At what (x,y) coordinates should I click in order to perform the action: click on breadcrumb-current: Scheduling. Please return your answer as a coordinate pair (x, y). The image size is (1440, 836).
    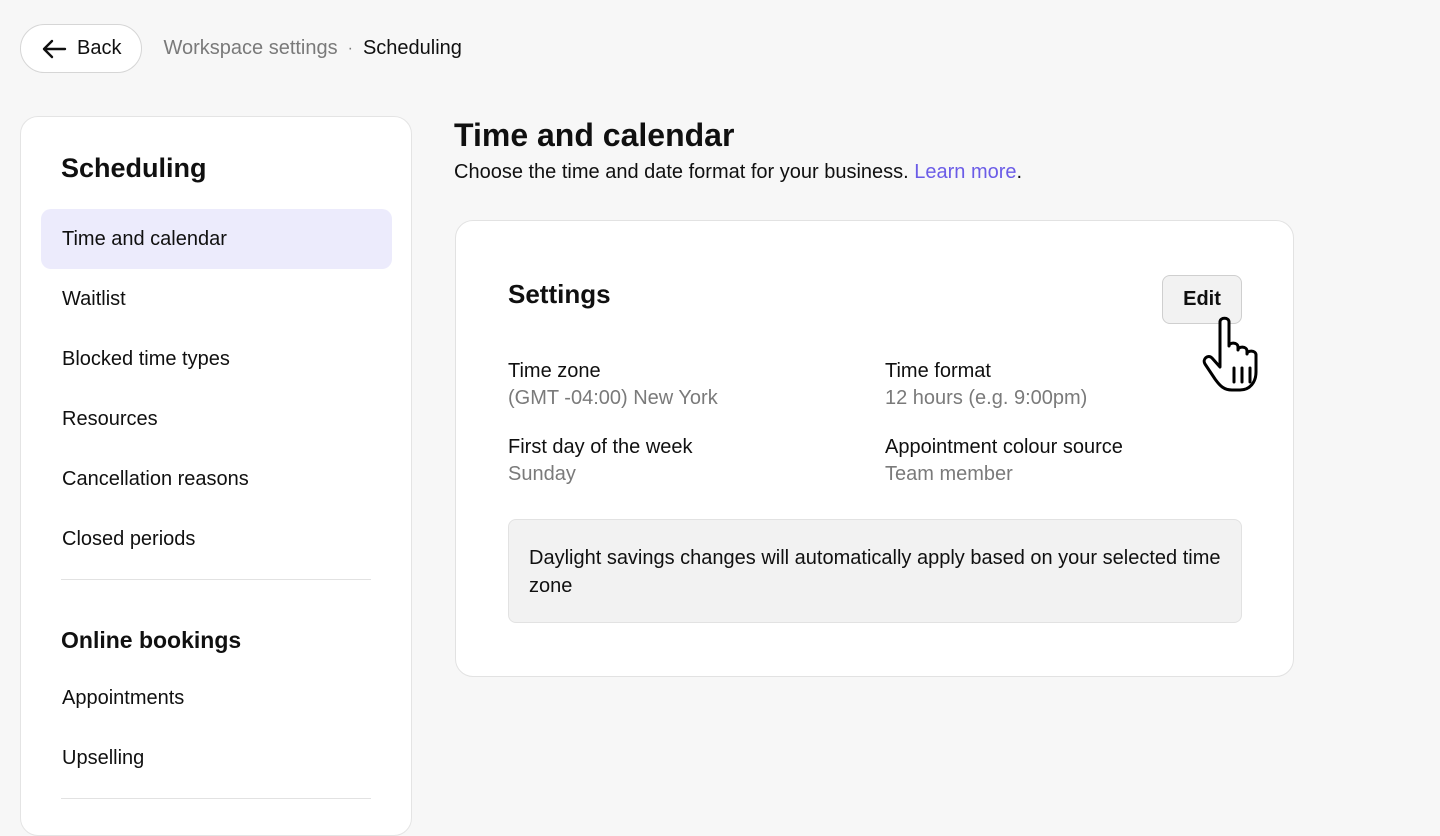
    Looking at the image, I should click on (412, 48).